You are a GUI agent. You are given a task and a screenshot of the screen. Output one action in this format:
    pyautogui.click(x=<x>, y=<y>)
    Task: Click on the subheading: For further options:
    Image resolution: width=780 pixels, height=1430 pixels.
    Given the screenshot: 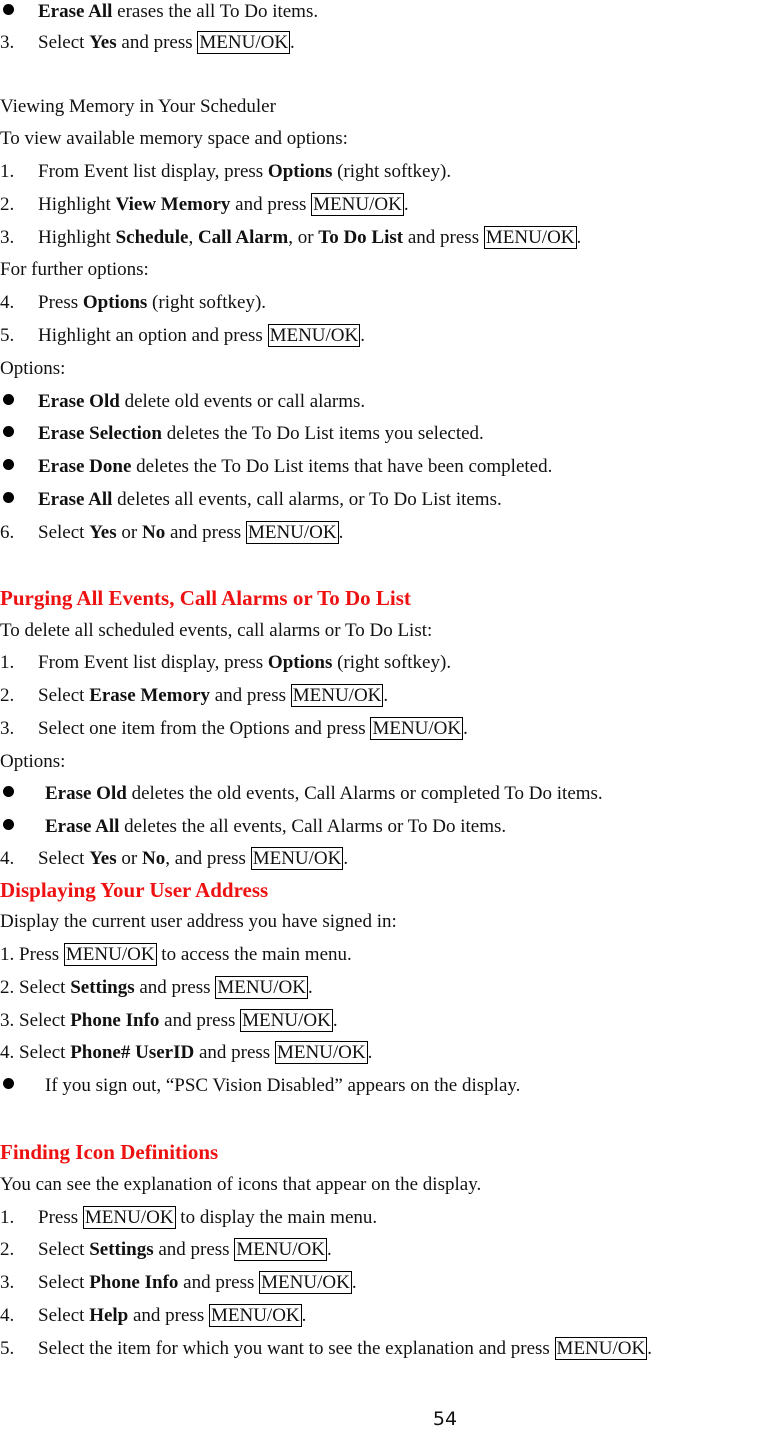 What is the action you would take?
    pyautogui.click(x=74, y=269)
    